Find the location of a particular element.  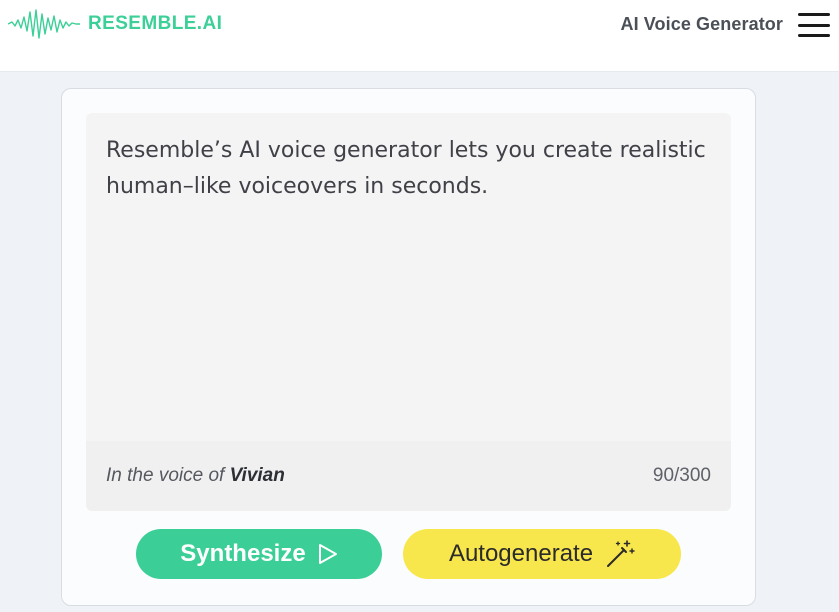

voice-selector: In the voice of Vivian is located at coordinates (195, 476).